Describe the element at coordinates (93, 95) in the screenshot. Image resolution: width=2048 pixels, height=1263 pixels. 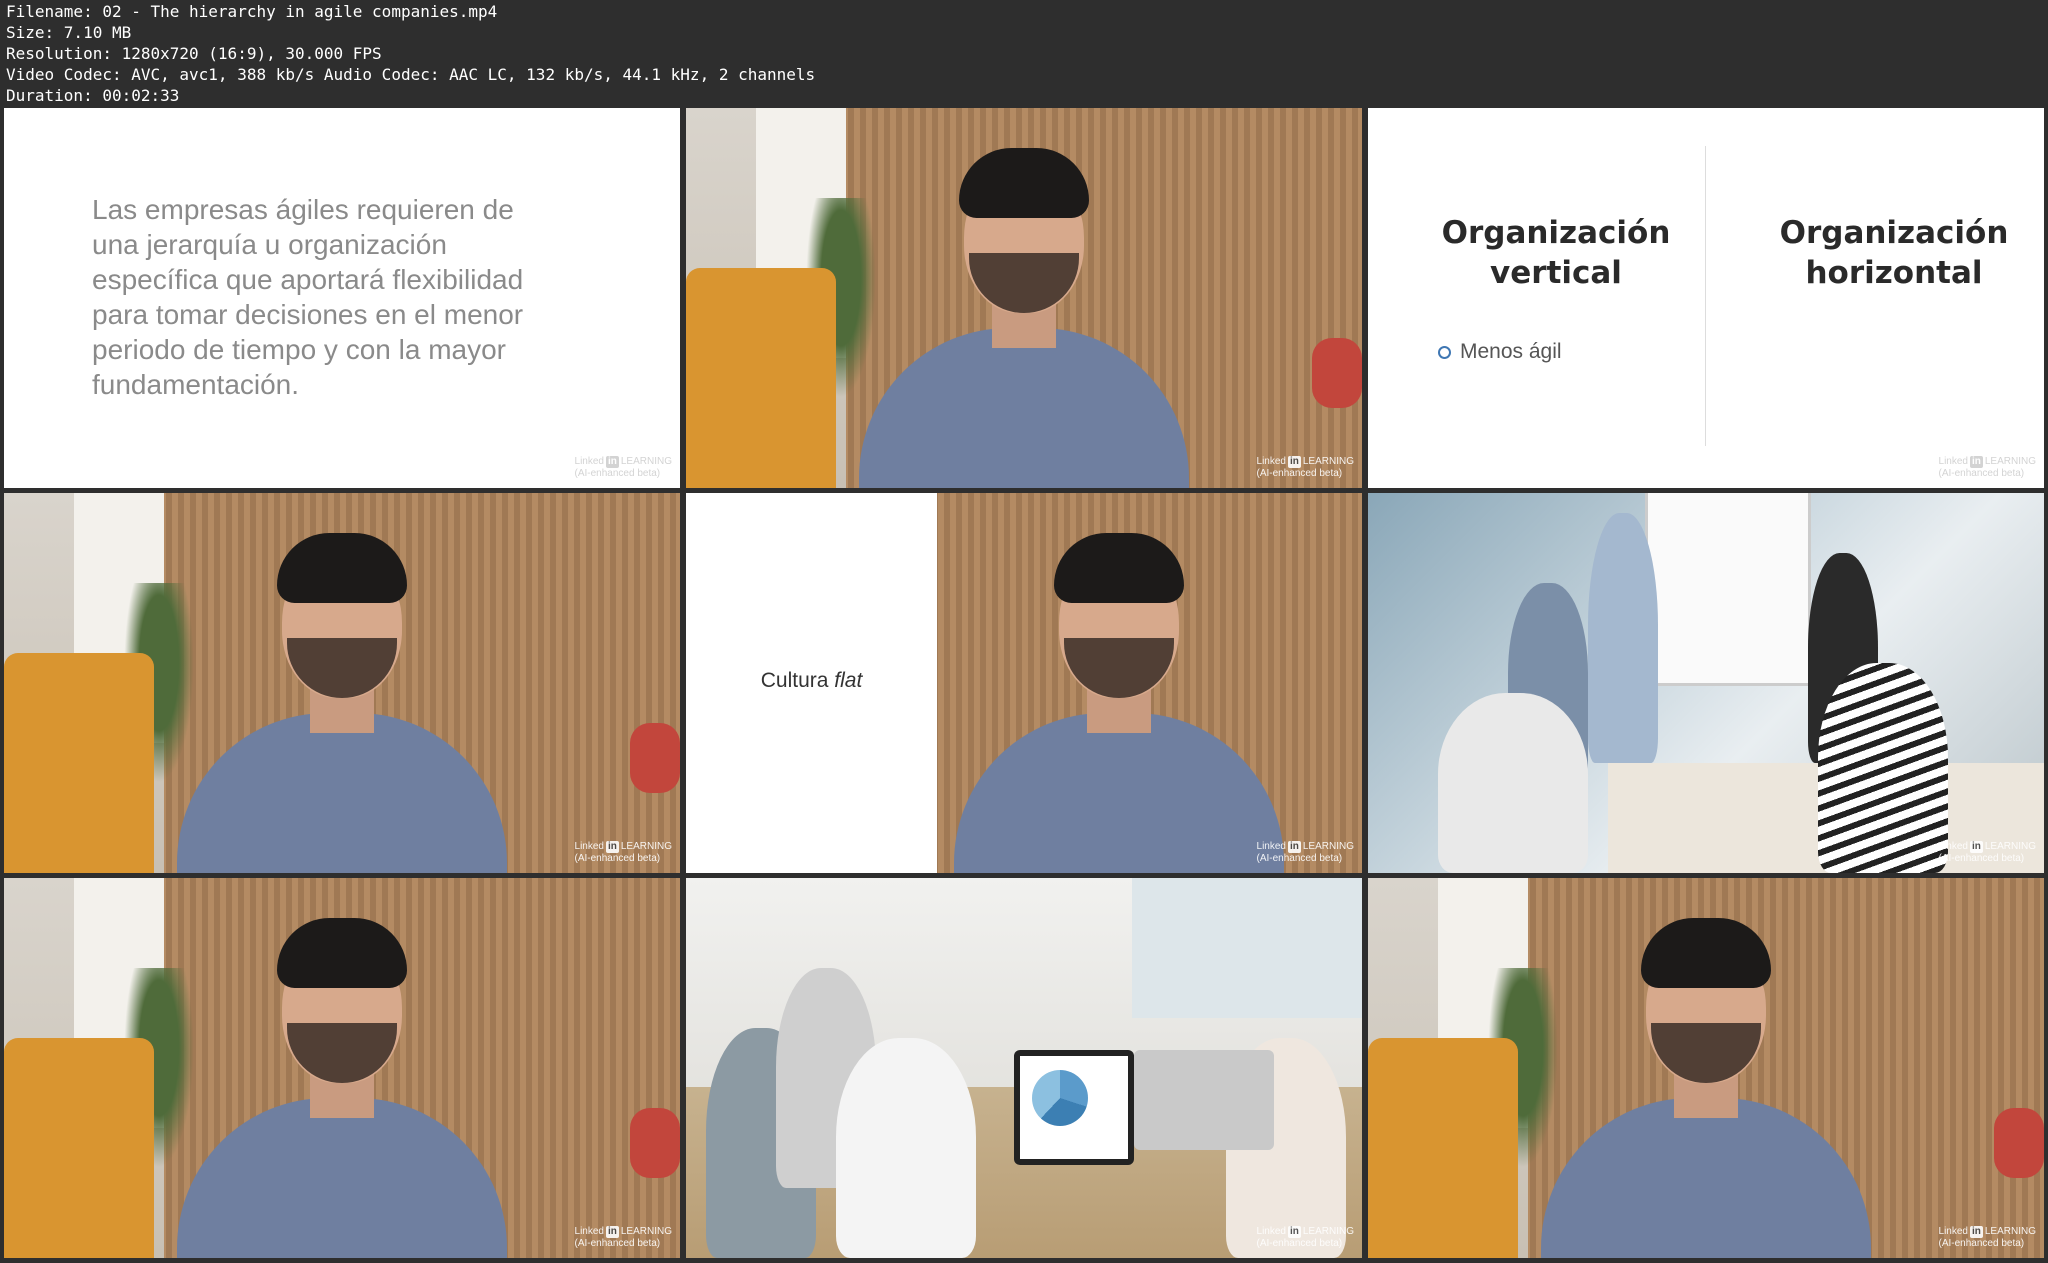
I see `duration-line: Duration: 00:02:33` at that location.